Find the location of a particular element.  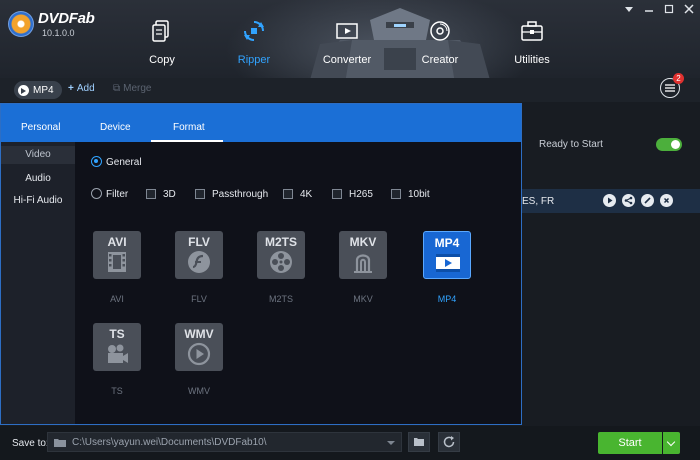

sidebar-item-audio: Audio is located at coordinates (38, 179).